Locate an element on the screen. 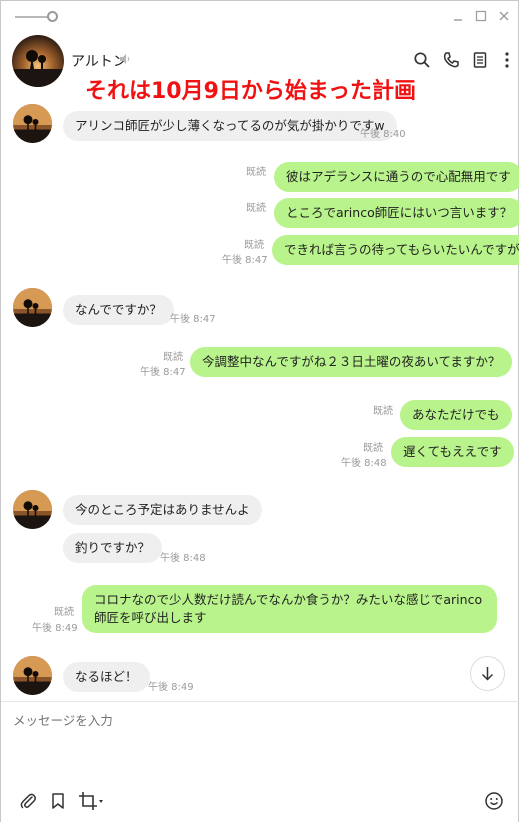 This screenshot has height=822, width=519. message-time: 午後 8:40 is located at coordinates (383, 134).